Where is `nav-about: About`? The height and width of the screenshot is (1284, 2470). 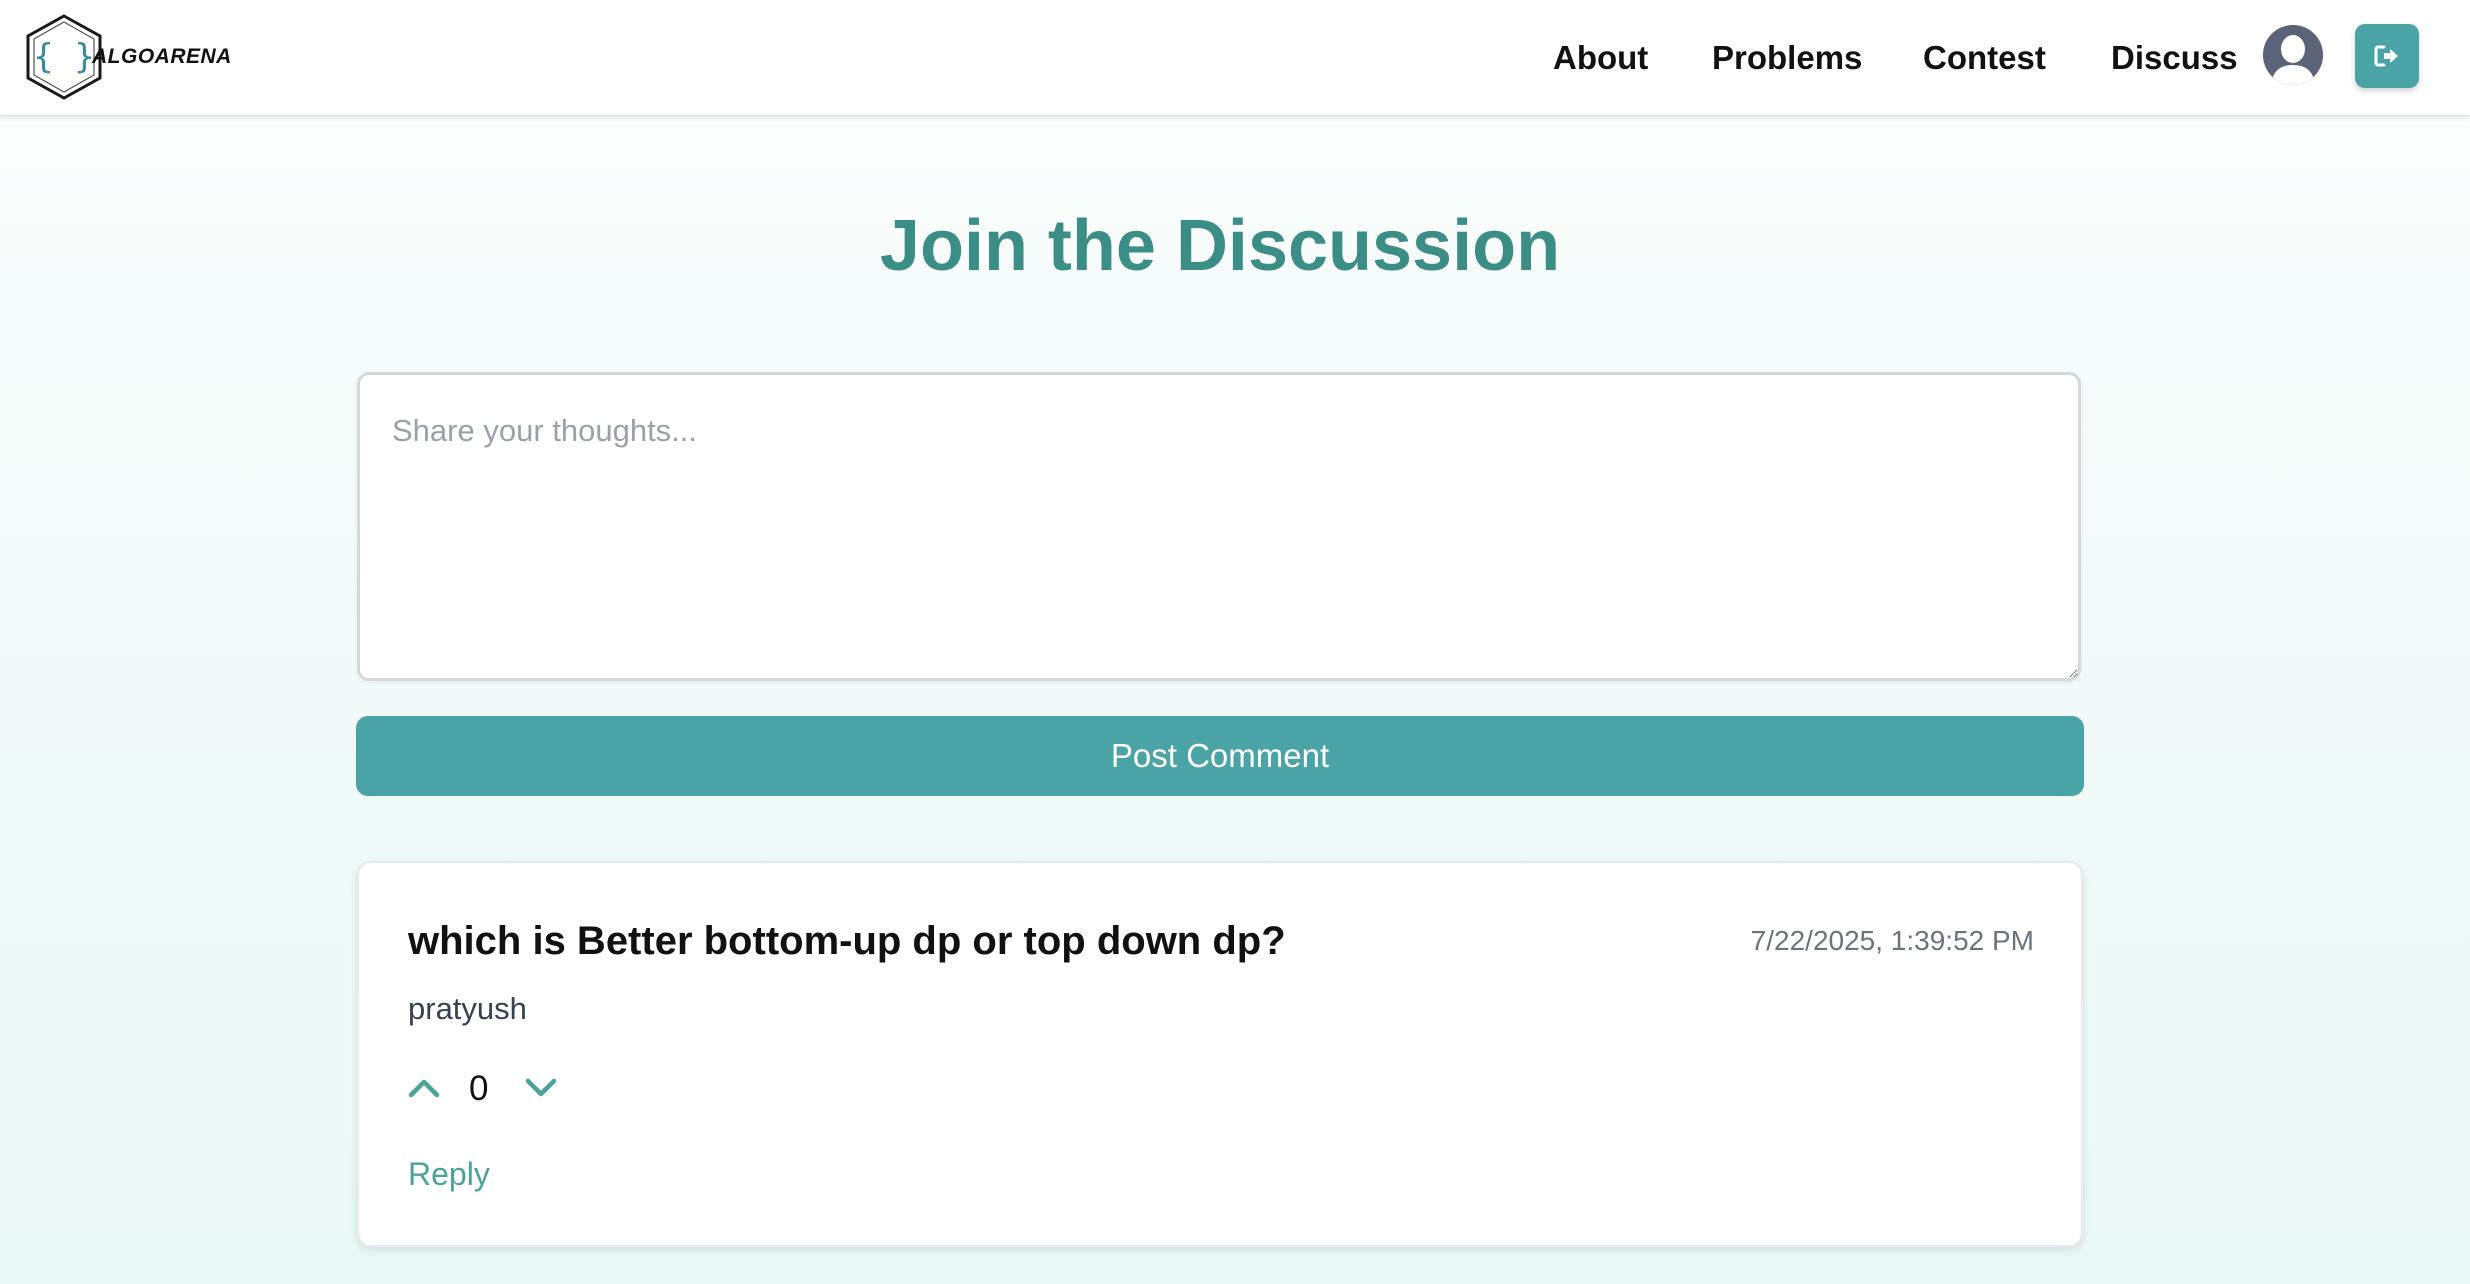 nav-about: About is located at coordinates (1600, 57).